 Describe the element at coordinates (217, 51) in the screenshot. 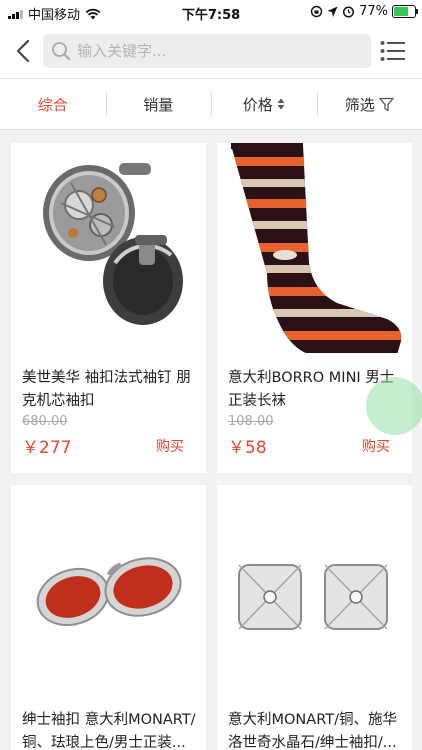

I see `search-input` at that location.